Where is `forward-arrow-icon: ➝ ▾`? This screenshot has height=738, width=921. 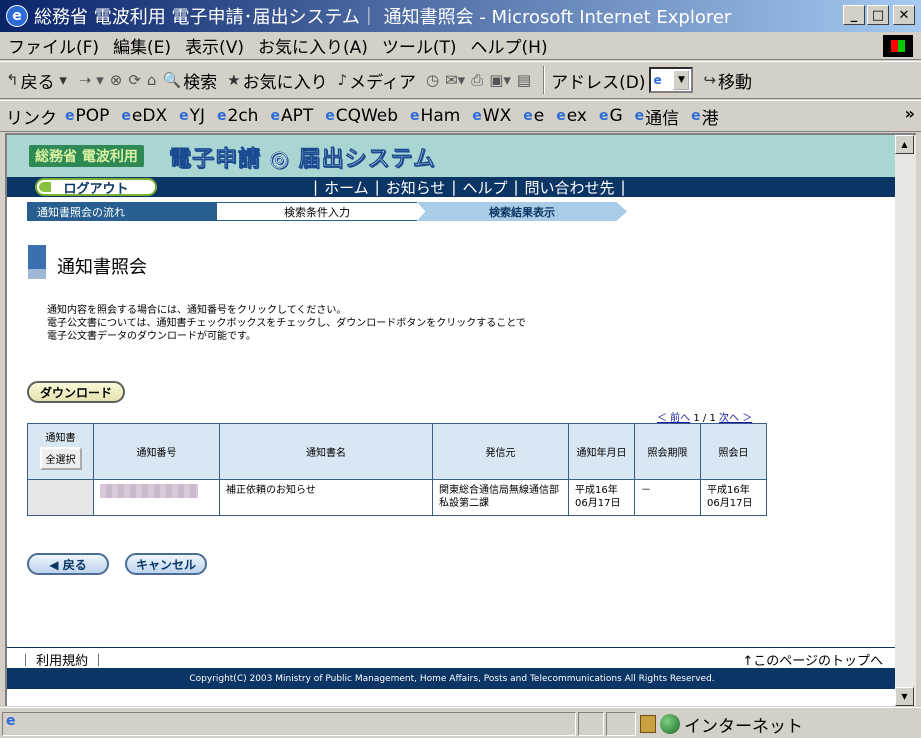 forward-arrow-icon: ➝ ▾ is located at coordinates (91, 80).